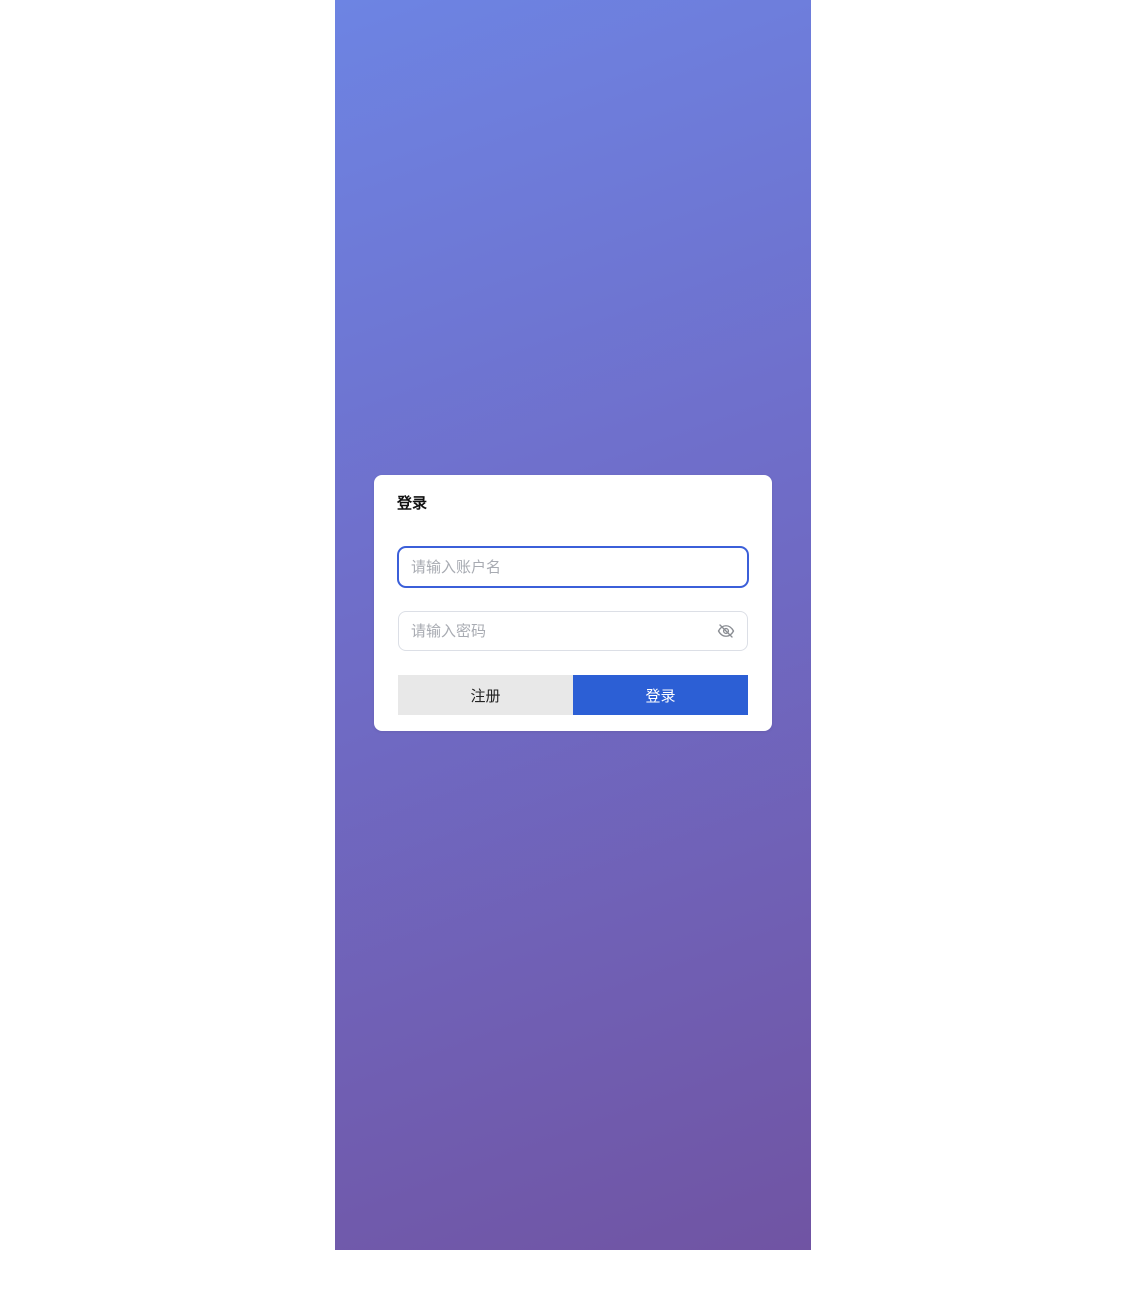 The image size is (1148, 1291). What do you see at coordinates (556, 567) in the screenshot?
I see `username-input` at bounding box center [556, 567].